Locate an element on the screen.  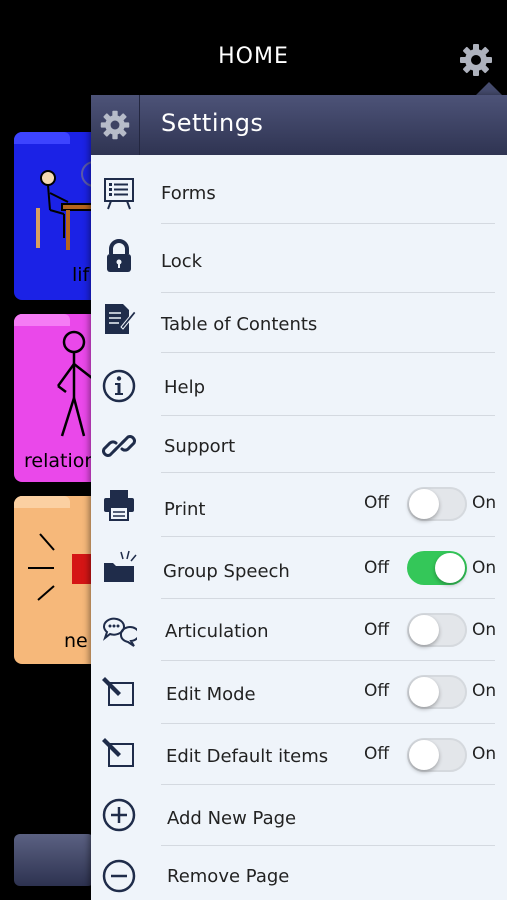
menu-item-table-of-contents: Table of Contents is located at coordinates (299, 323).